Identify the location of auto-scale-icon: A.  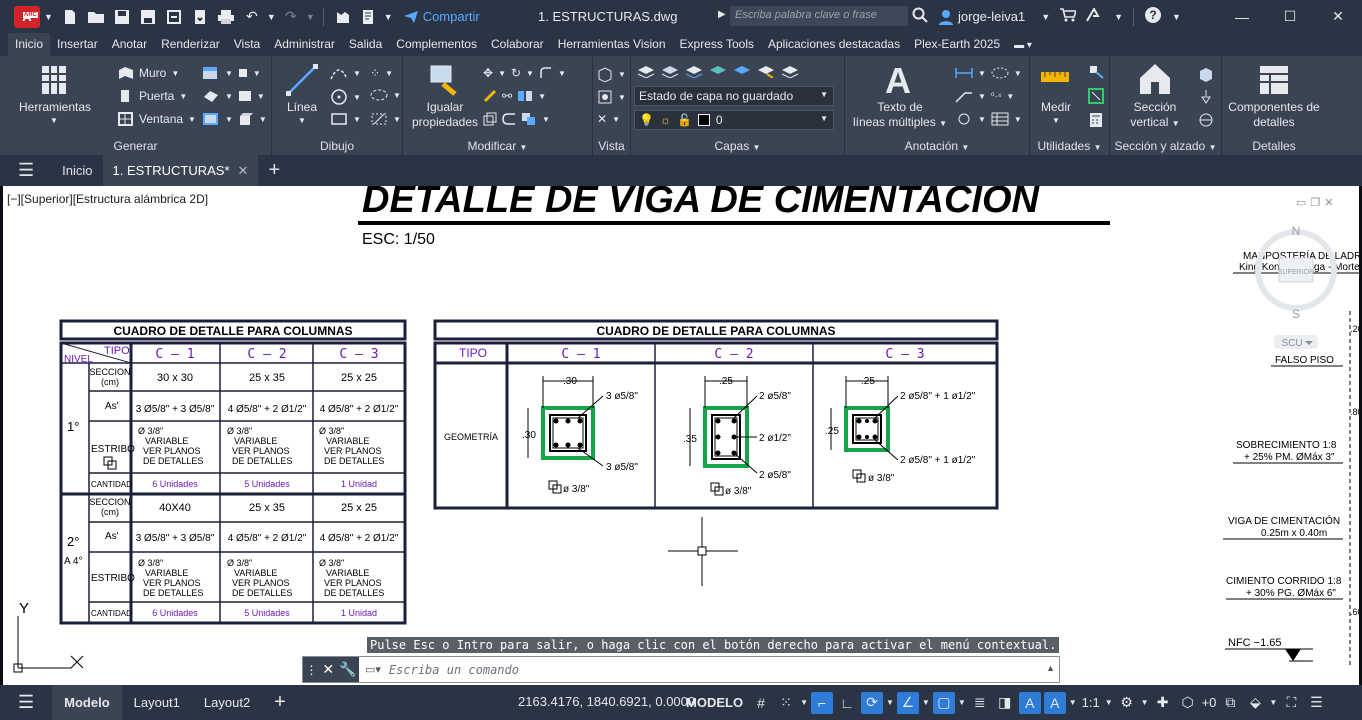
(1054, 702).